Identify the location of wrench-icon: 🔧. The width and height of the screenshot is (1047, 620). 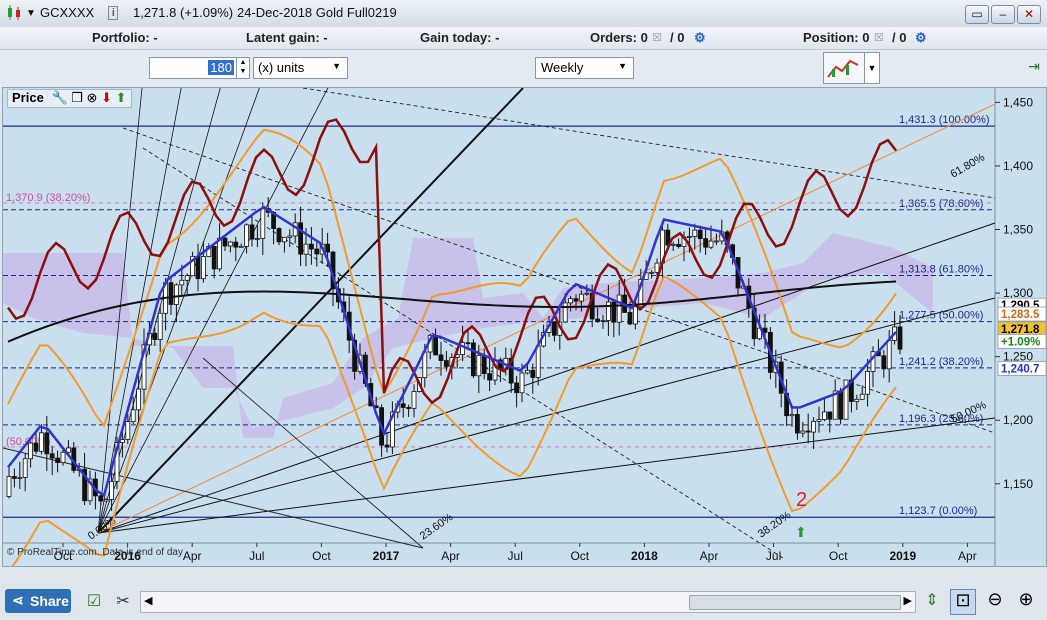
(59, 97).